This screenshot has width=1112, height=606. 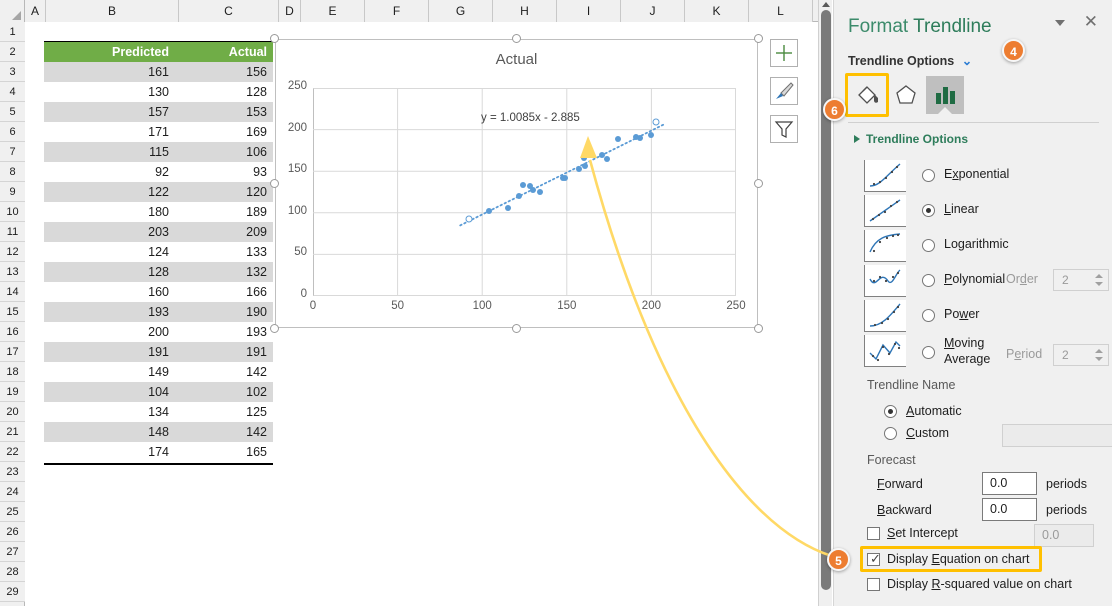 I want to click on chart-handle-bottom-left, so click(x=274, y=328).